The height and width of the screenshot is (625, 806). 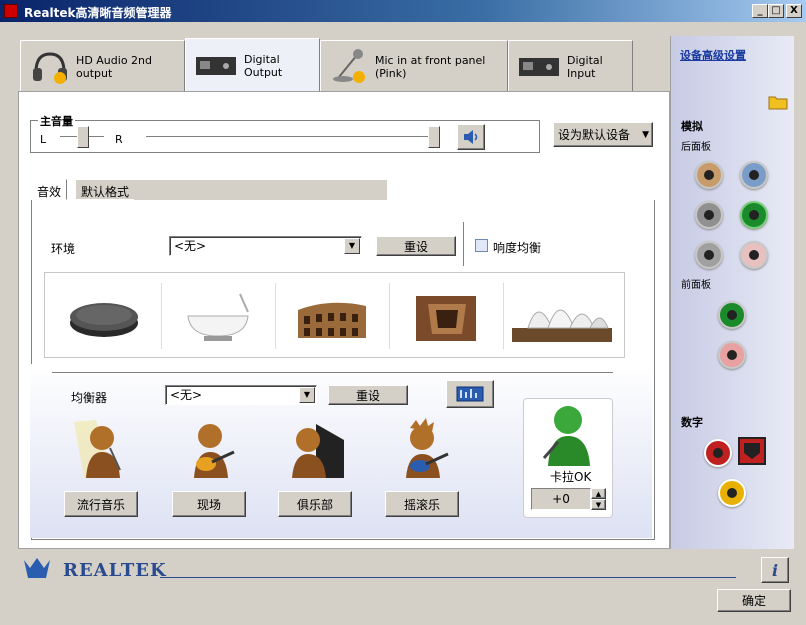 I want to click on balance-slider, so click(x=83, y=137).